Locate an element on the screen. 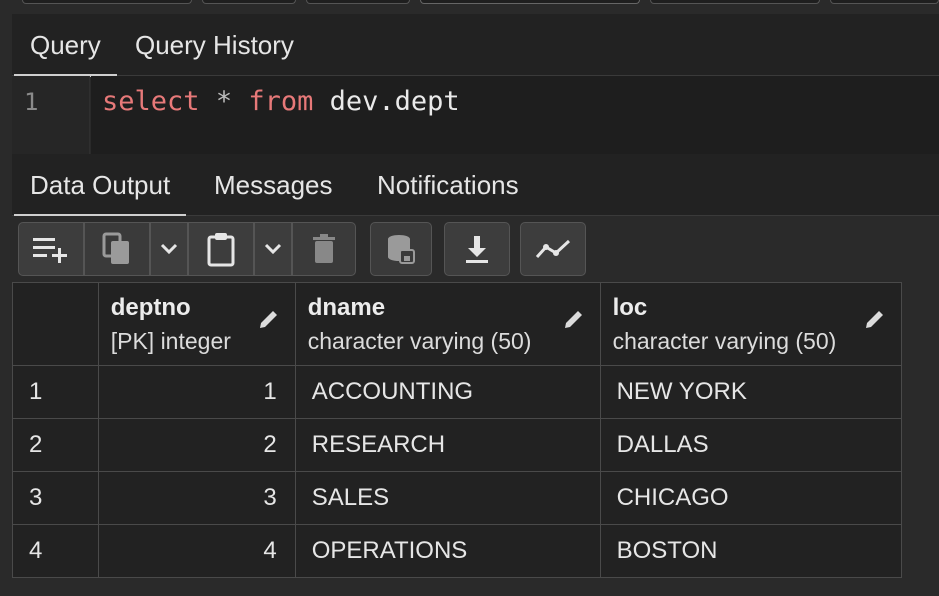  save-data-button is located at coordinates (401, 249).